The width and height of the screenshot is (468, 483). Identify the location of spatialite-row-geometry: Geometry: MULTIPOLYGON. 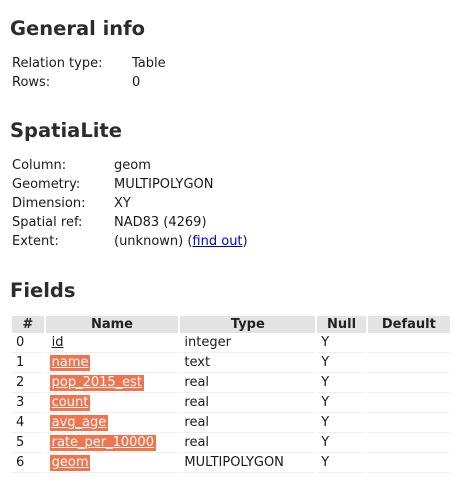
(130, 184).